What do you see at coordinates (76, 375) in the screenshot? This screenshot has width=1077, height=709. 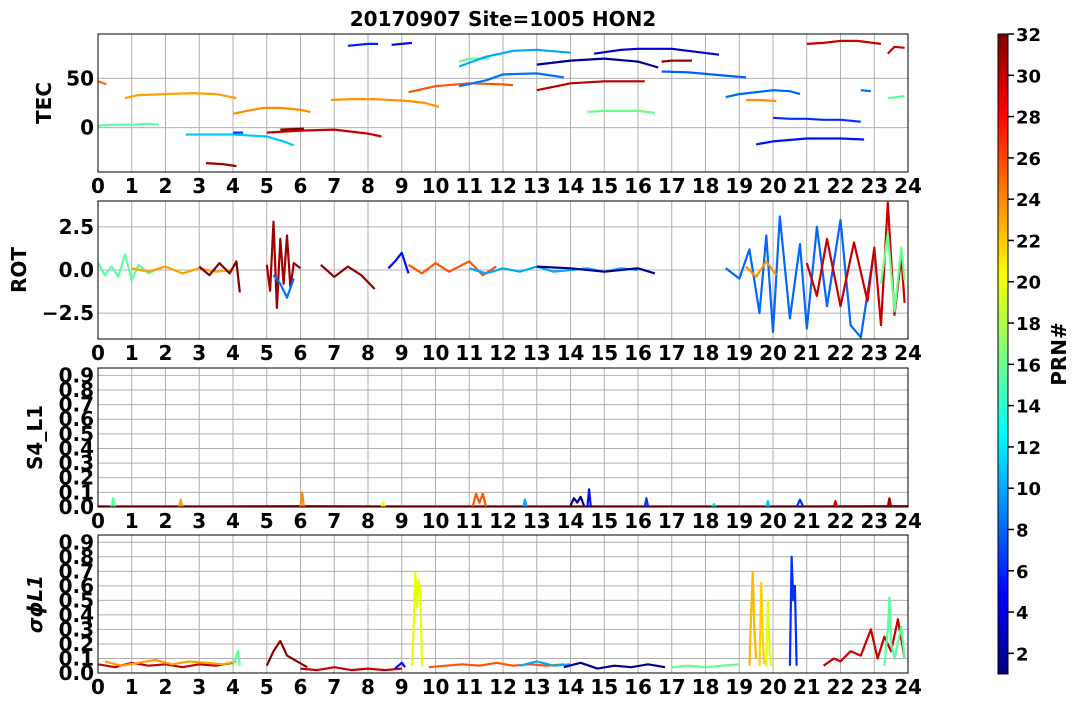 I see `y-tick-label: 0.9` at bounding box center [76, 375].